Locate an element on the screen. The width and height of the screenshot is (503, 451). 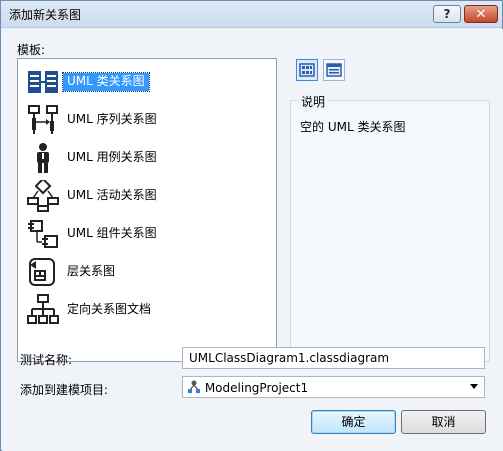
template-label: UML 组件关系图 is located at coordinates (112, 233).